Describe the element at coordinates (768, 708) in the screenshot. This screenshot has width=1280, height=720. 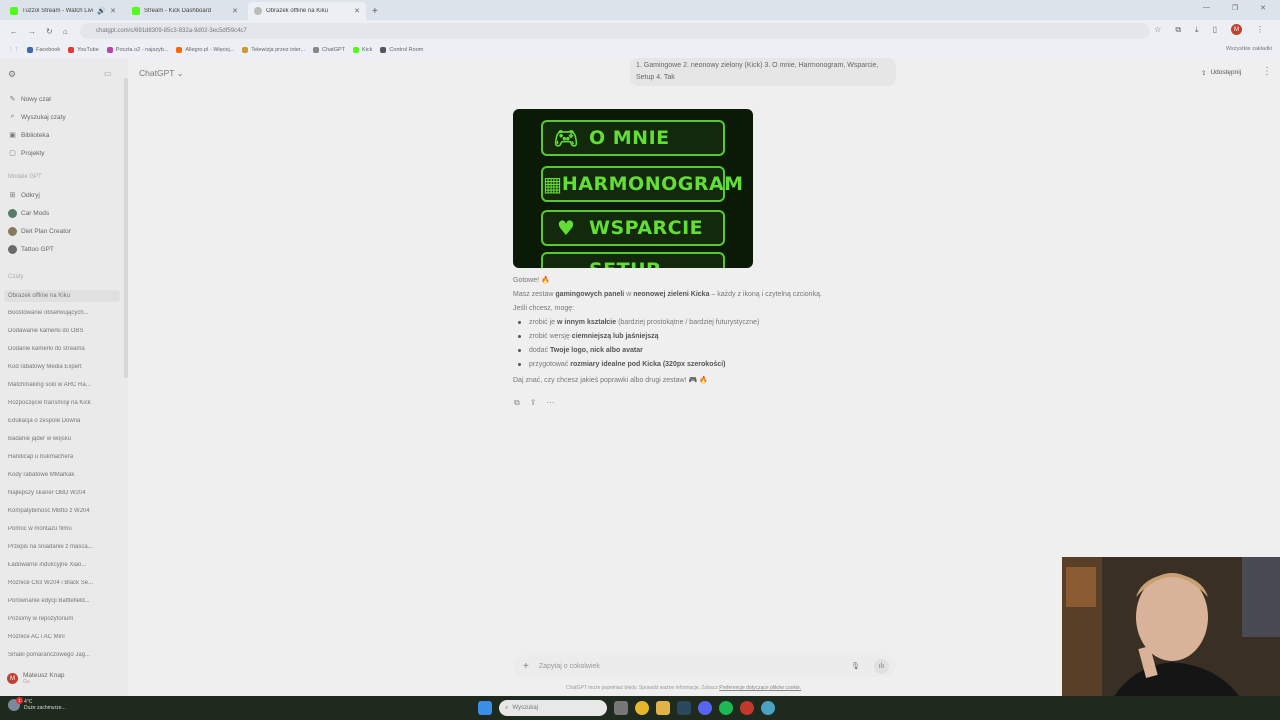
I see `app-icon` at that location.